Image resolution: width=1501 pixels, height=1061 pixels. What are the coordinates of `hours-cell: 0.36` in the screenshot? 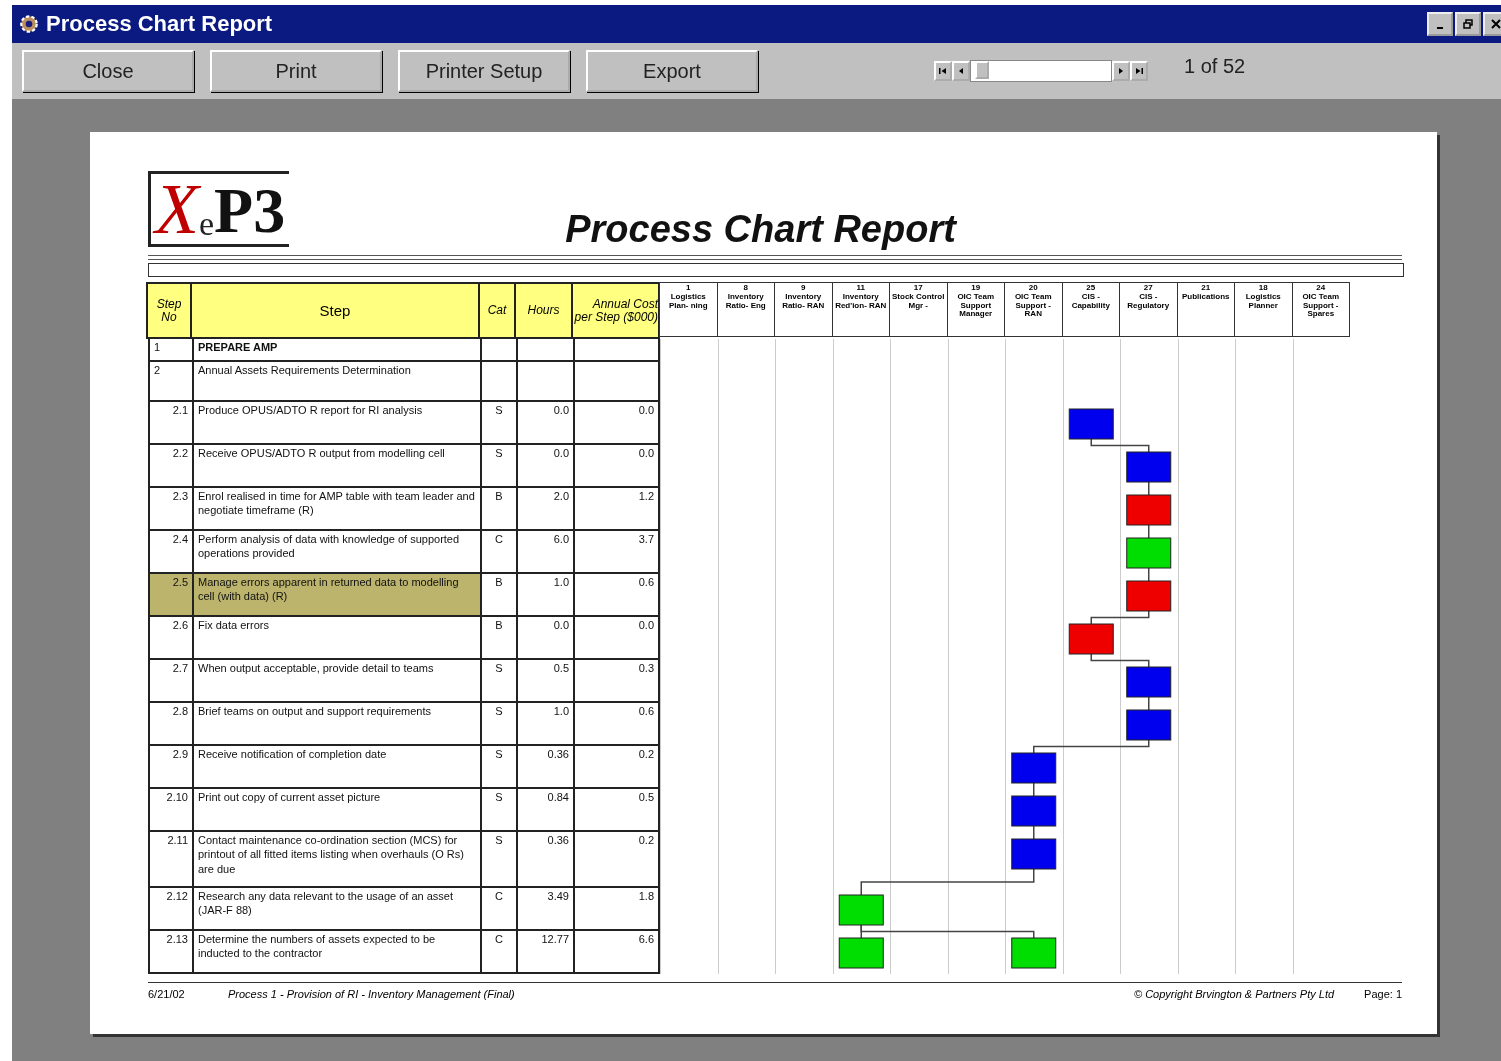 It's located at (544, 860).